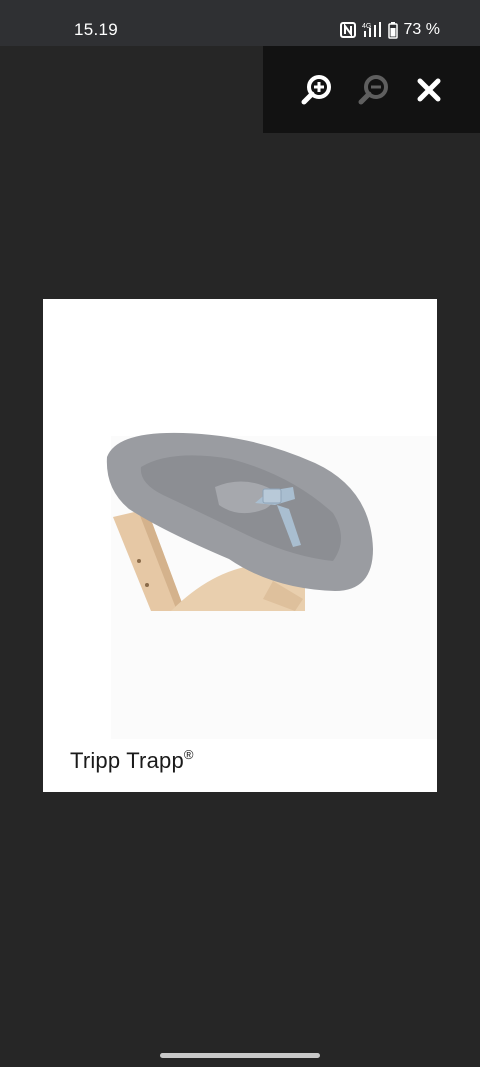  I want to click on zoom-out-icon, so click(373, 90).